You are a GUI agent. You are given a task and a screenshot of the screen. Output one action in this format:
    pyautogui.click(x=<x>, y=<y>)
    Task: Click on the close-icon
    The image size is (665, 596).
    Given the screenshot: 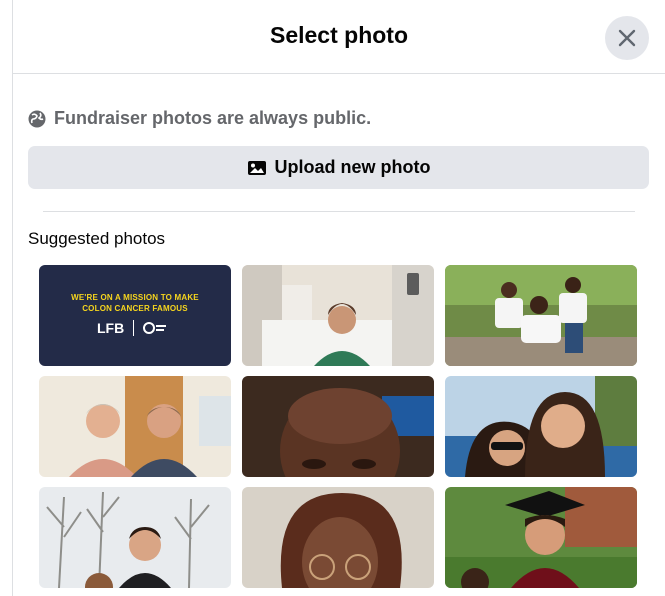 What is the action you would take?
    pyautogui.click(x=627, y=38)
    